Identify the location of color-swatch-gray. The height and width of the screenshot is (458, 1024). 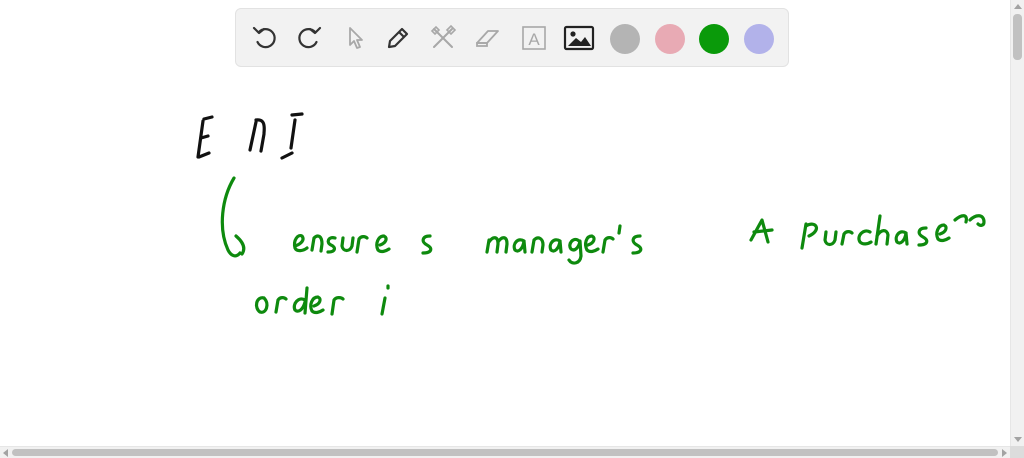
(625, 39).